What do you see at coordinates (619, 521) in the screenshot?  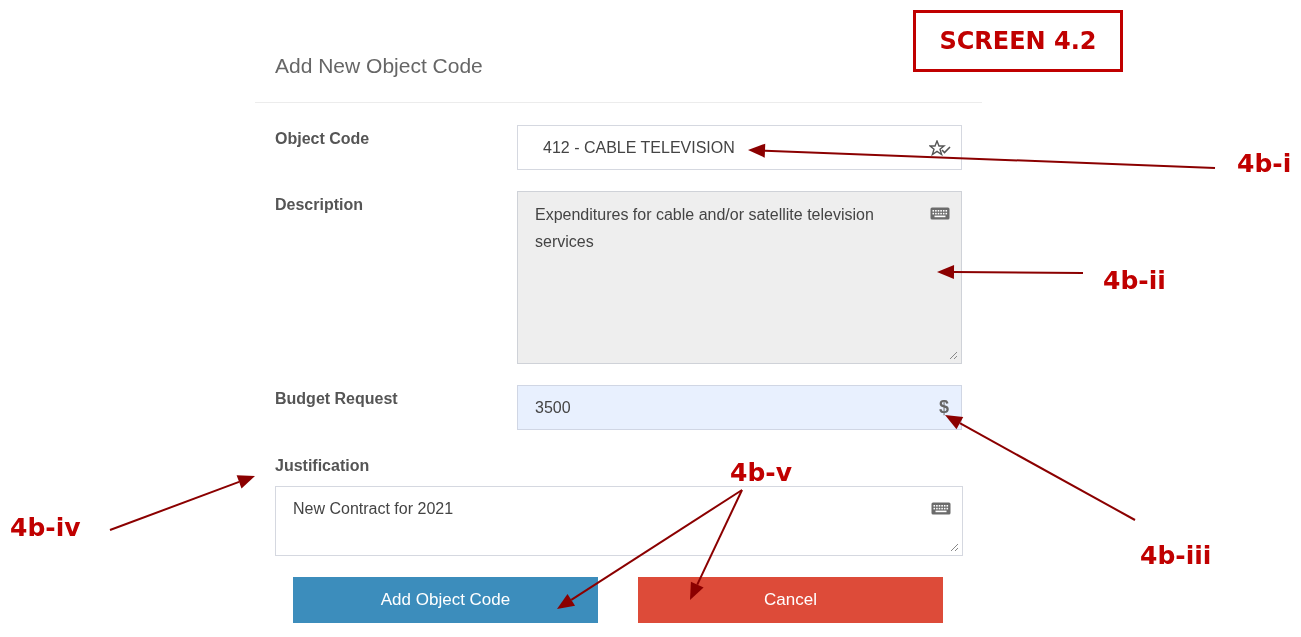 I see `justification-textarea: New Contract for 2021` at bounding box center [619, 521].